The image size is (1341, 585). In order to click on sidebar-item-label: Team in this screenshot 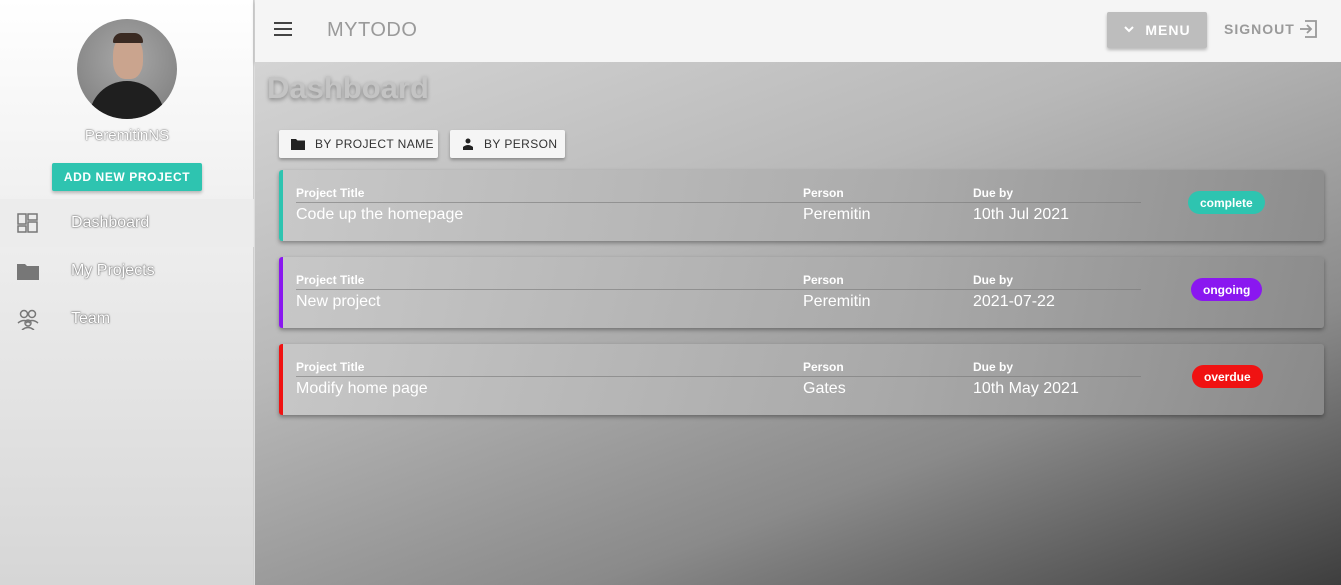, I will do `click(91, 318)`.